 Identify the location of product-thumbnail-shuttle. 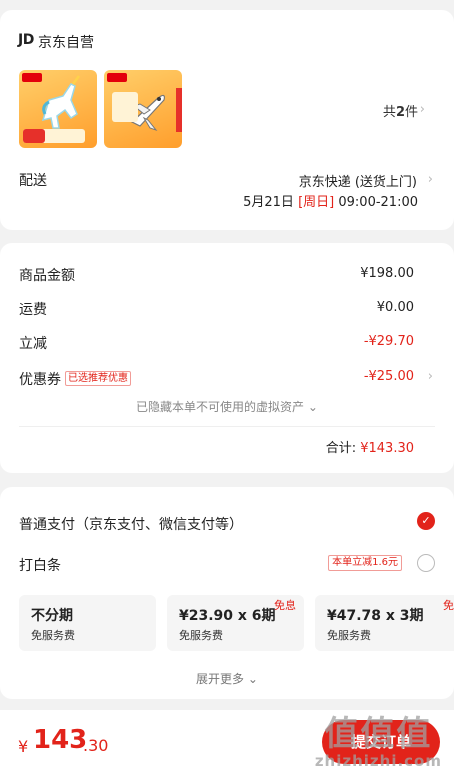
(143, 109).